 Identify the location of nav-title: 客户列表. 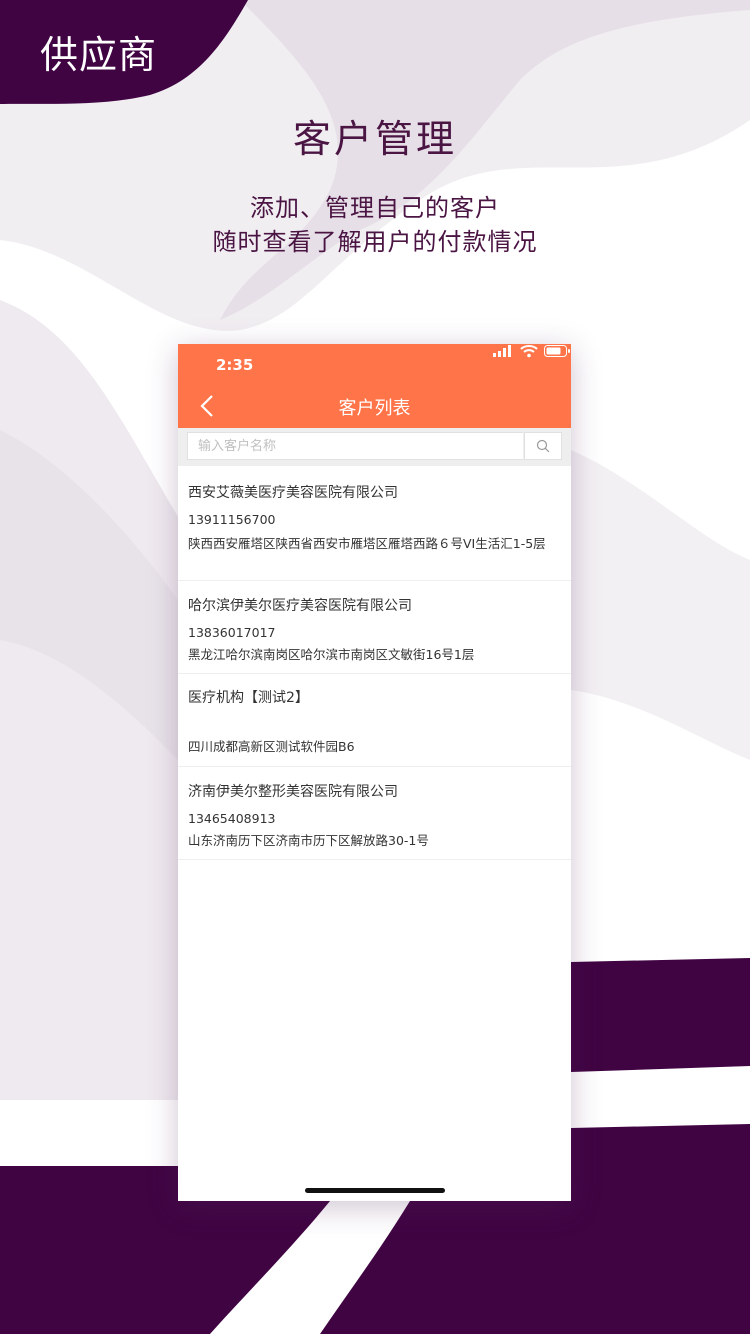
(374, 408).